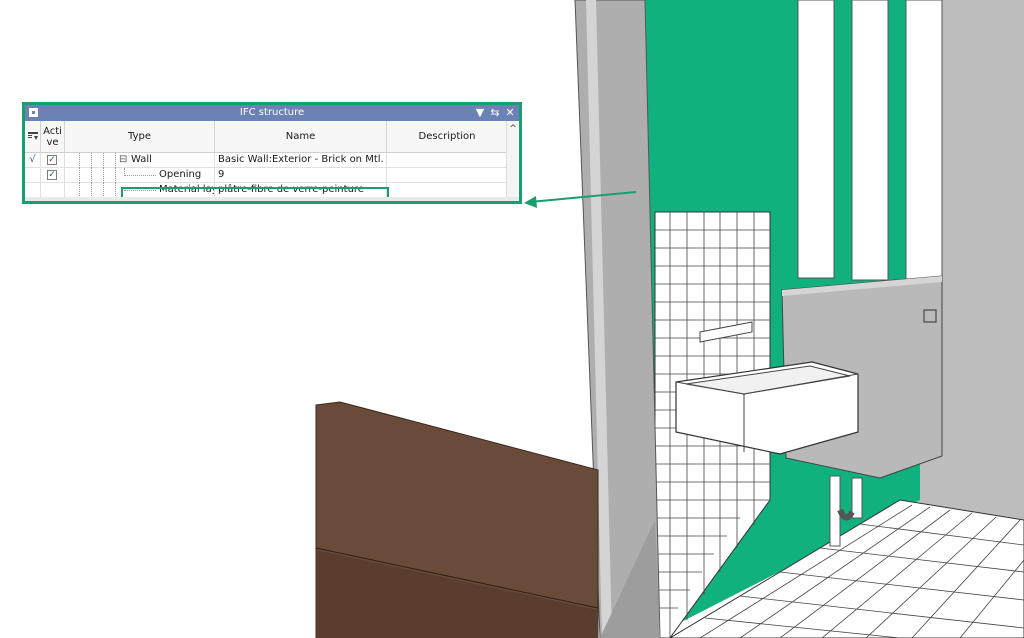  I want to click on grid-header: Acti ve Type Name Description, so click(272, 137).